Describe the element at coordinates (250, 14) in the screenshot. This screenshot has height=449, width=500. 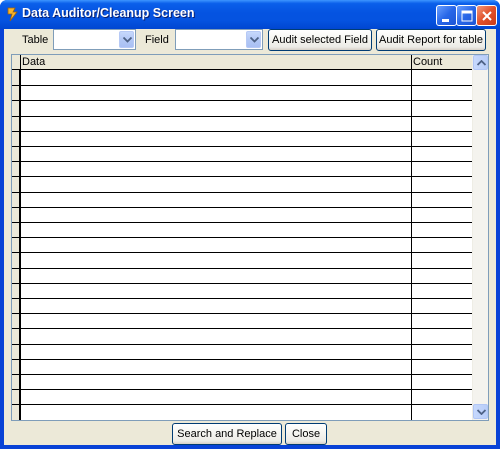
I see `title-bar: Data Auditor/Cleanup Screen` at that location.